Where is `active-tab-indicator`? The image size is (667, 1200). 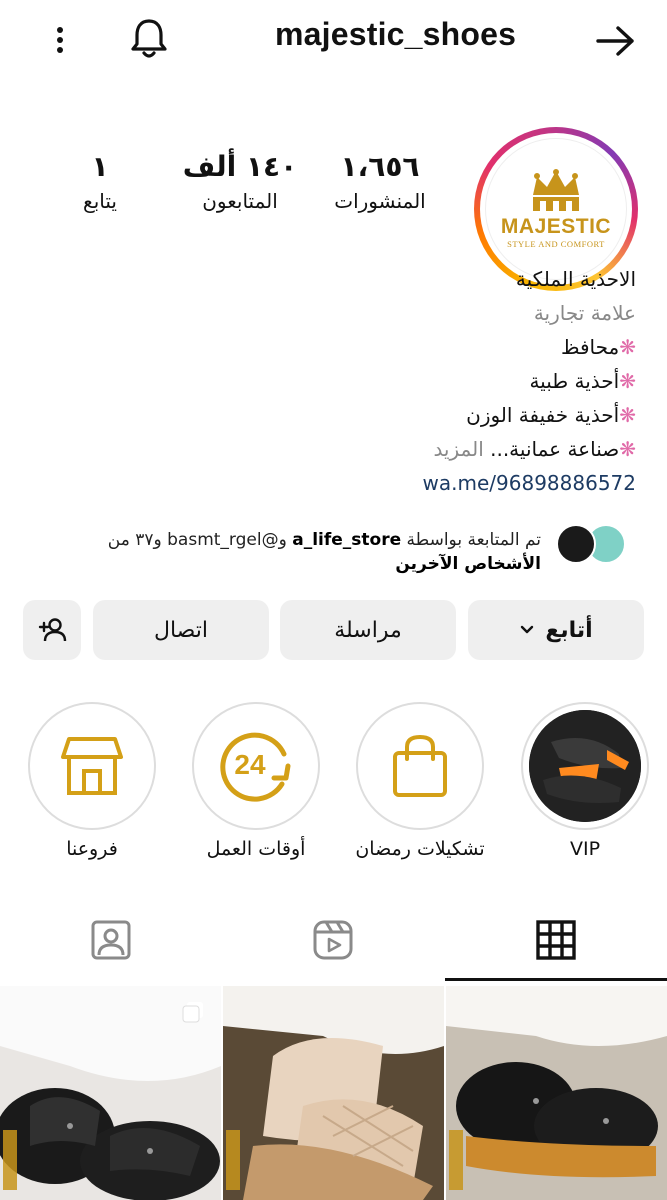 active-tab-indicator is located at coordinates (556, 979).